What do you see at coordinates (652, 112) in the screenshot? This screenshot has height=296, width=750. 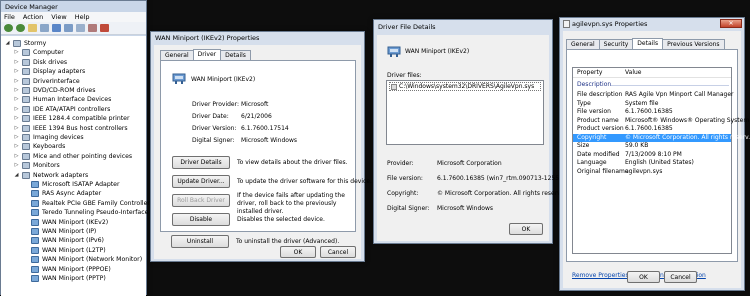 I see `property-row: File version 6.1.7600.16385` at bounding box center [652, 112].